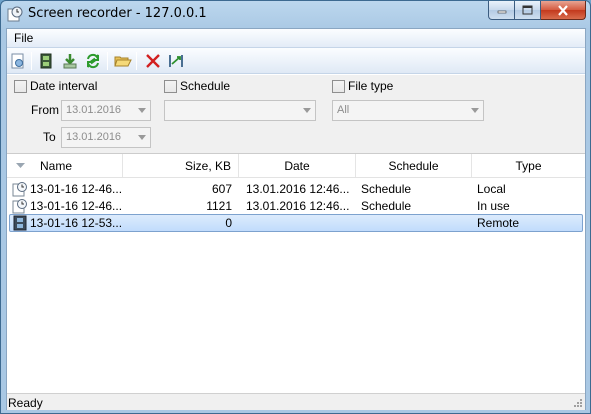  What do you see at coordinates (25, 403) in the screenshot?
I see `status-text: Ready` at bounding box center [25, 403].